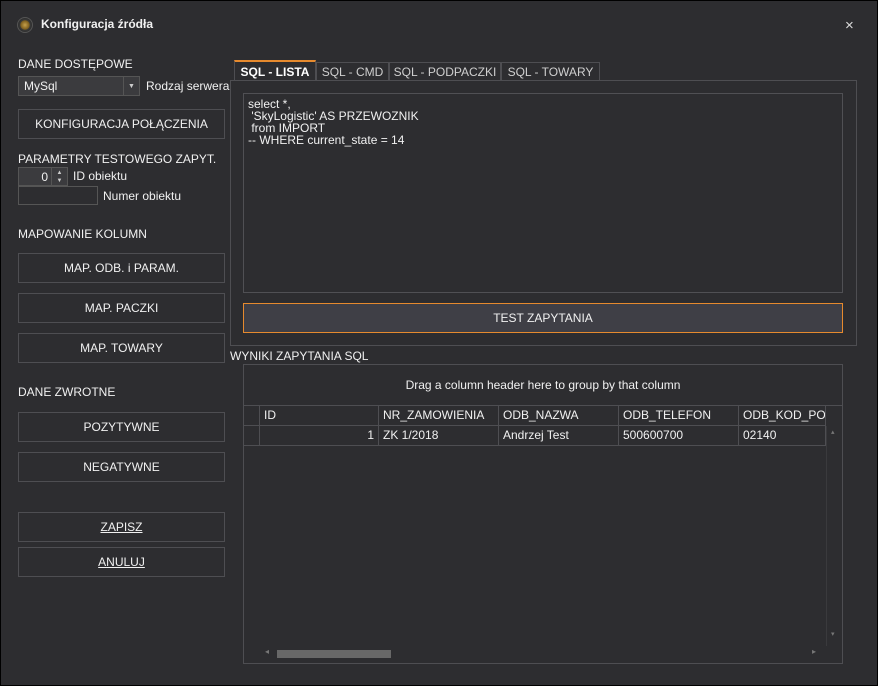 The height and width of the screenshot is (686, 878). What do you see at coordinates (319, 436) in the screenshot?
I see `table-cell-id: 1` at bounding box center [319, 436].